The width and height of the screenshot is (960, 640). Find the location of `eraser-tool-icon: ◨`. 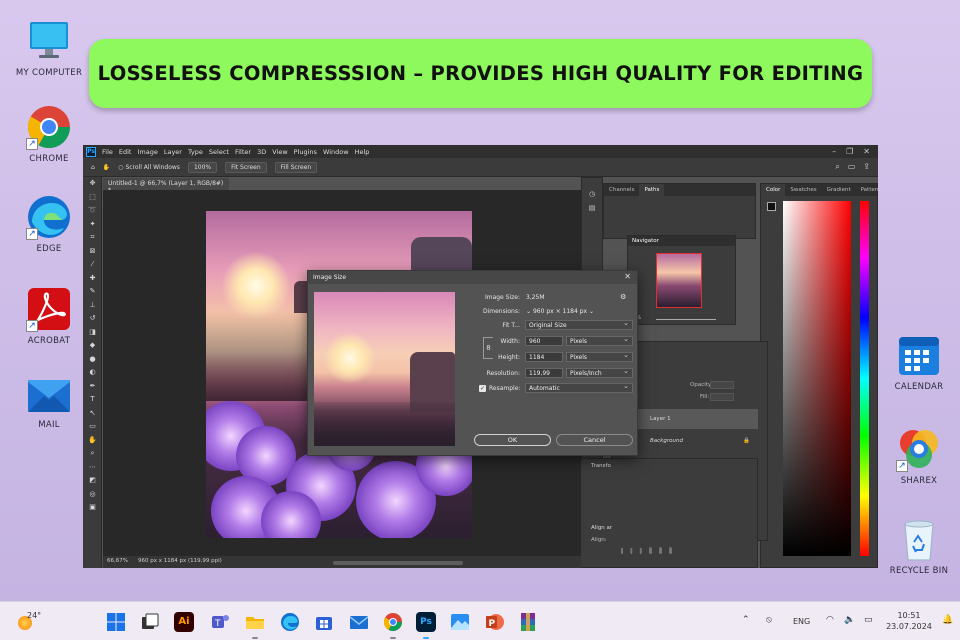

eraser-tool-icon: ◨ is located at coordinates (92, 333).